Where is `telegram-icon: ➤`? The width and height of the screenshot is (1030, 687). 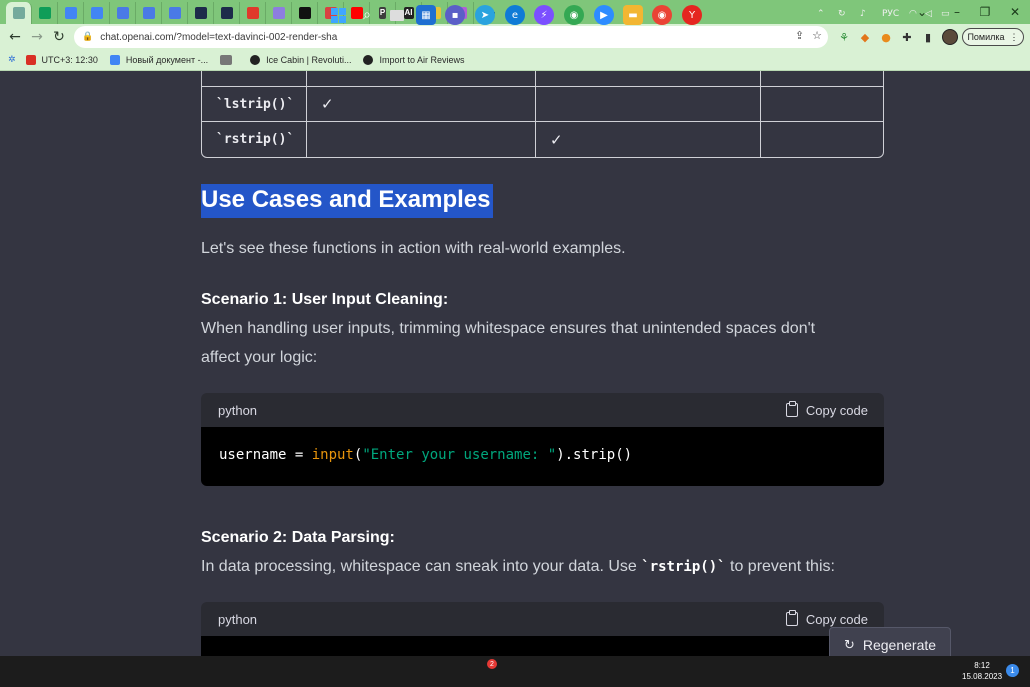
telegram-icon: ➤ is located at coordinates (485, 15).